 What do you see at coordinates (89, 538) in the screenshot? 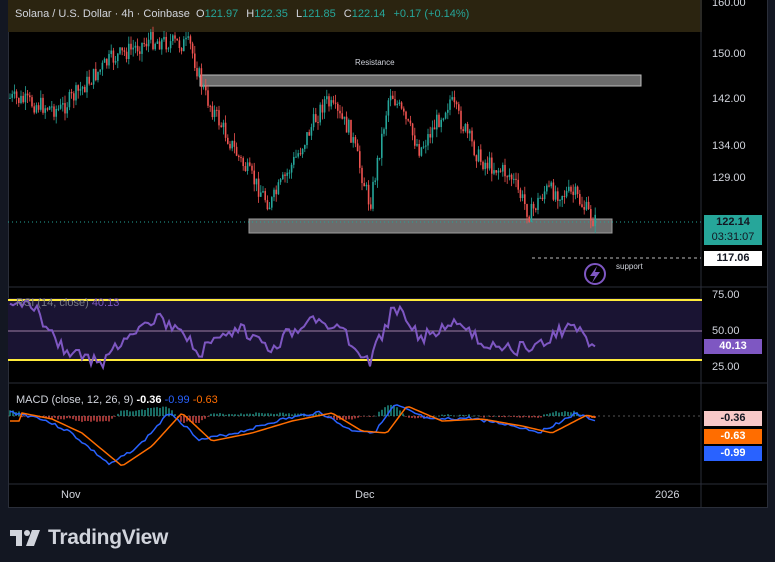
I see `tradingview-logo: TradingView` at bounding box center [89, 538].